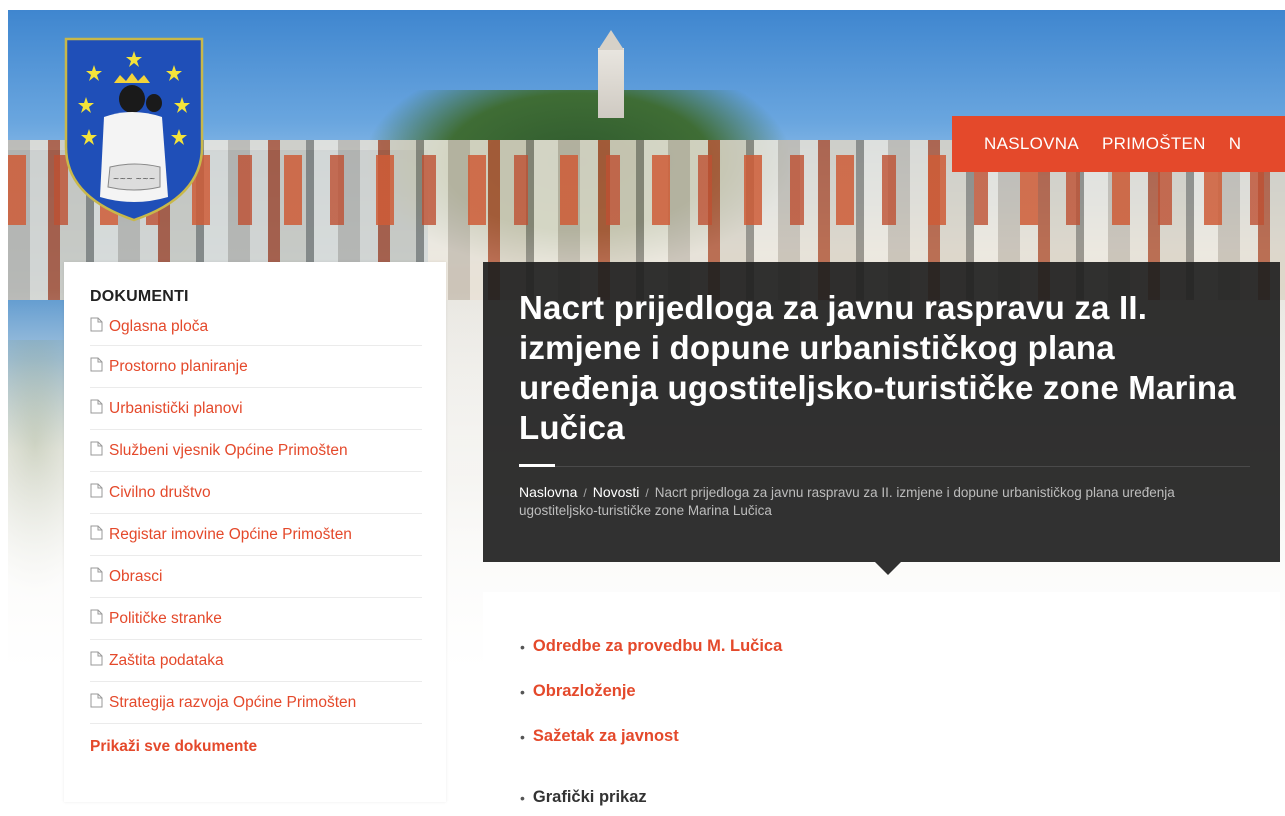  I want to click on sidebar-item-sluzbeni-vjesnik: Službeni vjesnik Općine Primošten, so click(256, 451).